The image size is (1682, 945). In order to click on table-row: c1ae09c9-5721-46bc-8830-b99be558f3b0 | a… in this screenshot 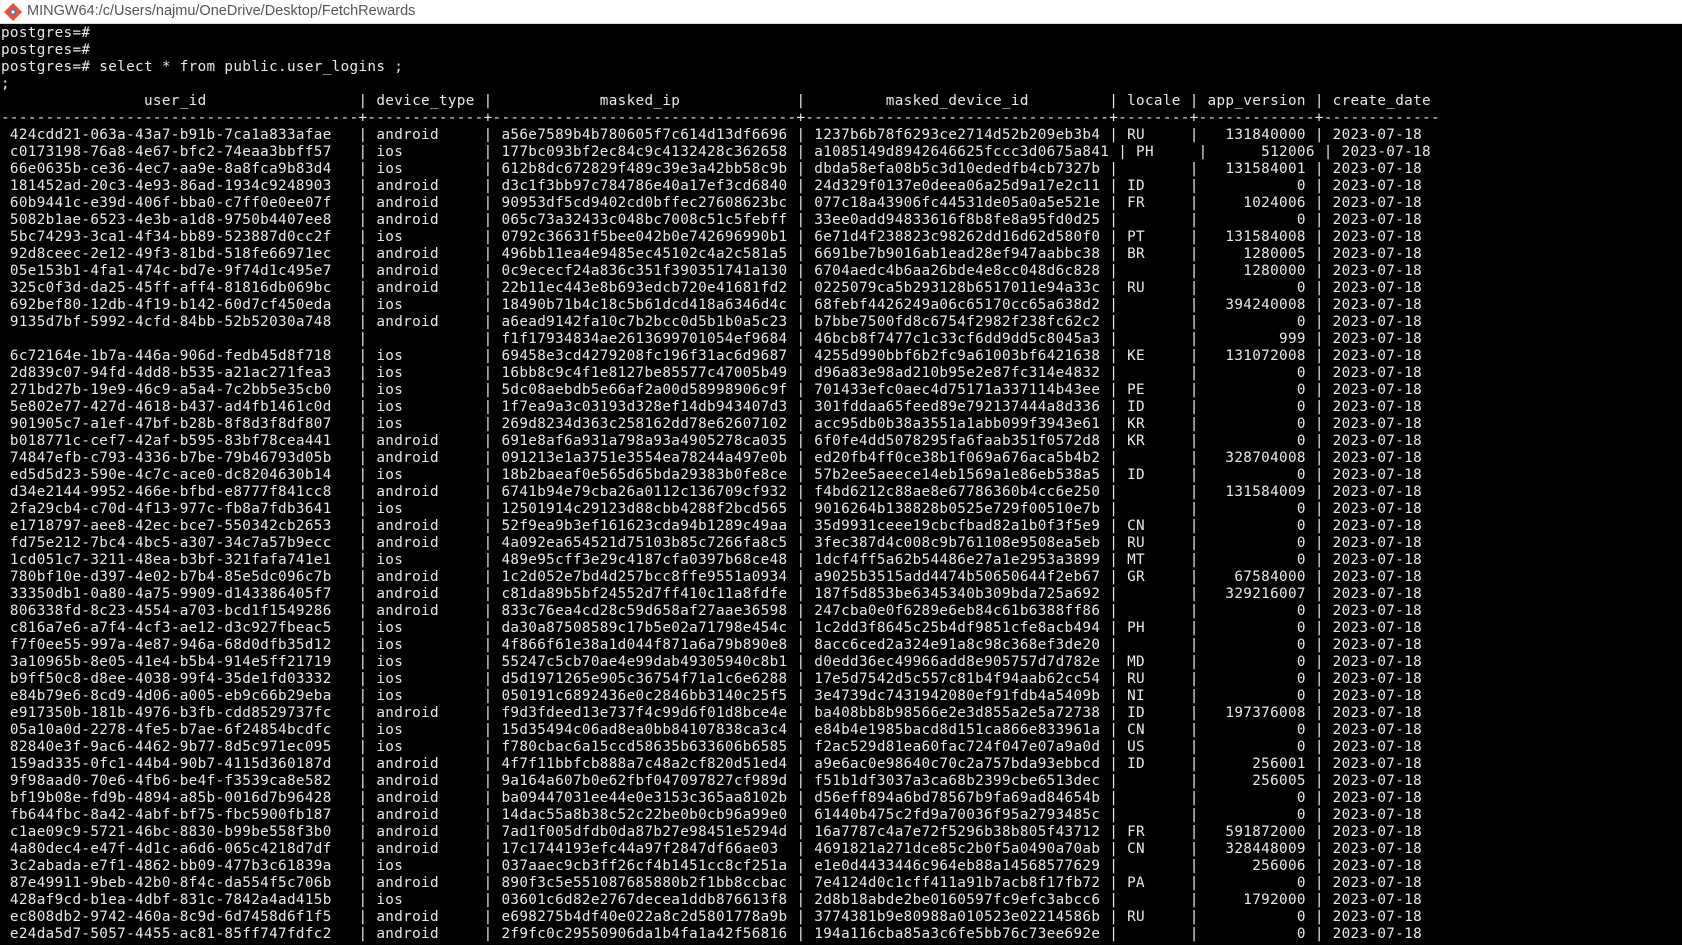, I will do `click(720, 832)`.